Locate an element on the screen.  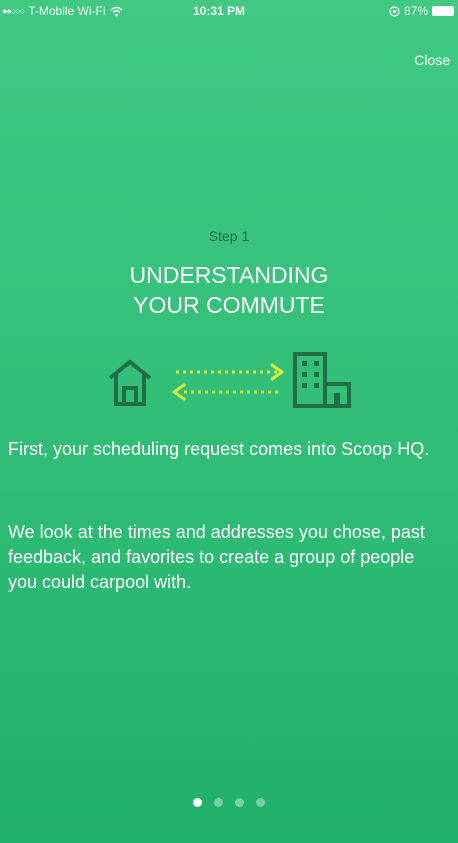
location-icon is located at coordinates (394, 11).